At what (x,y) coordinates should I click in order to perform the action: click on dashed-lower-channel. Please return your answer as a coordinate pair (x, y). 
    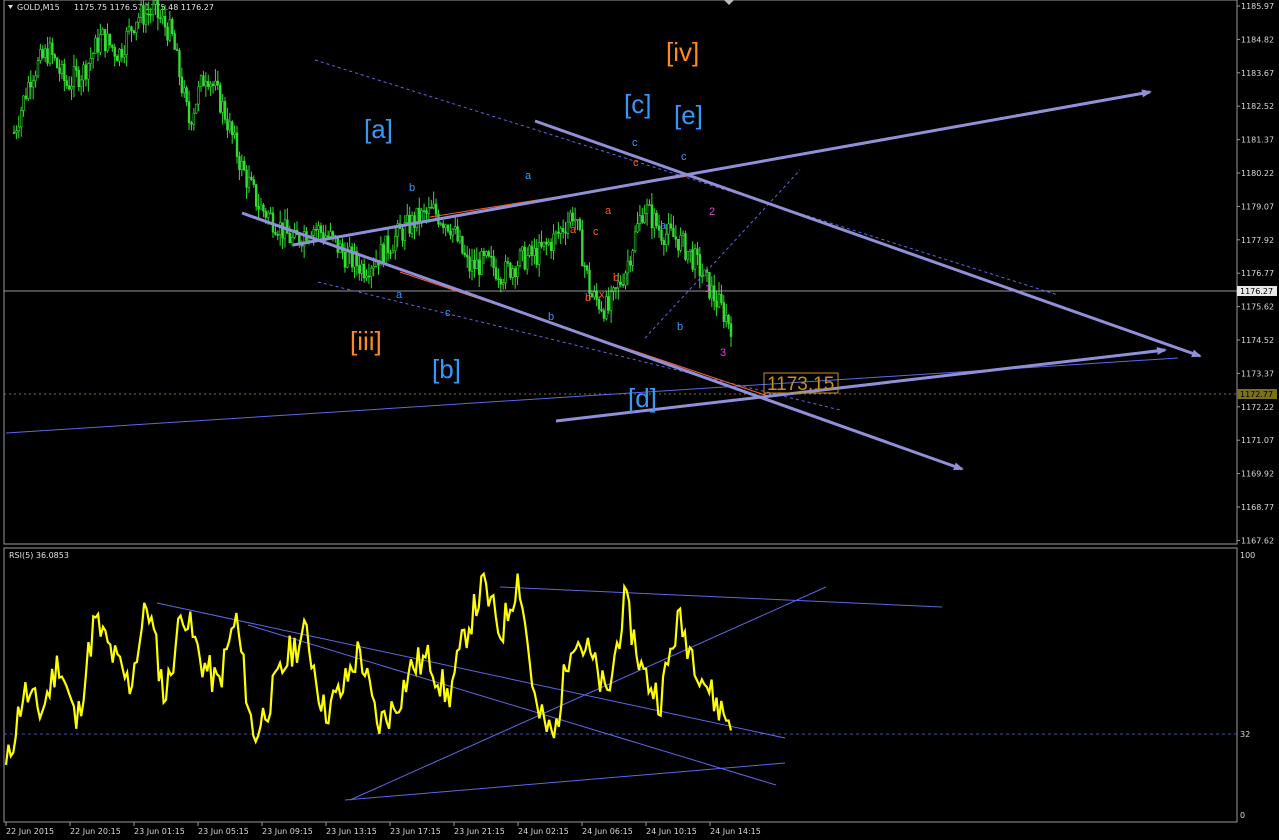
    Looking at the image, I should click on (579, 346).